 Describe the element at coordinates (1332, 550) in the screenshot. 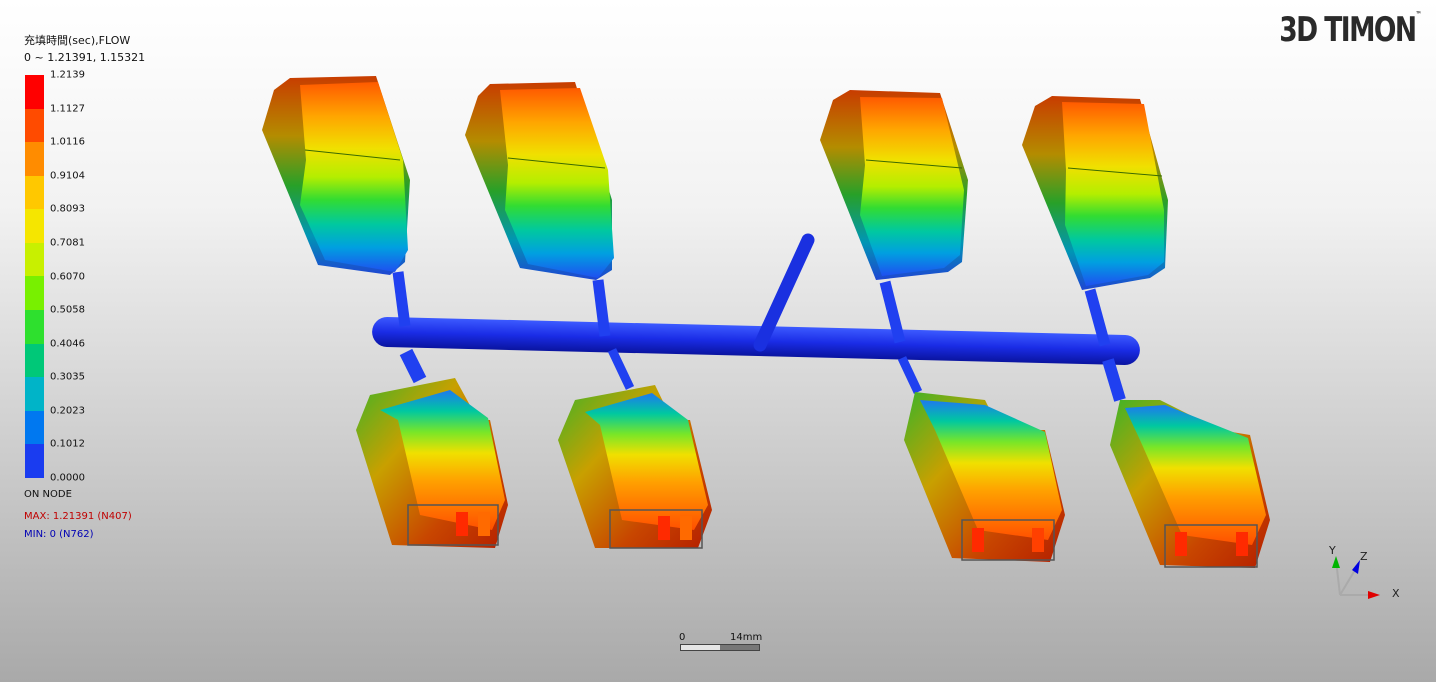

I see `axis-y-label: Y` at that location.